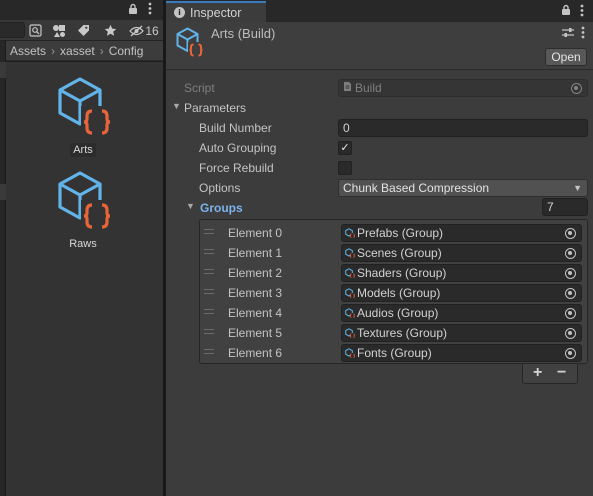 The height and width of the screenshot is (496, 593). I want to click on eye-slash-icon, so click(137, 30).